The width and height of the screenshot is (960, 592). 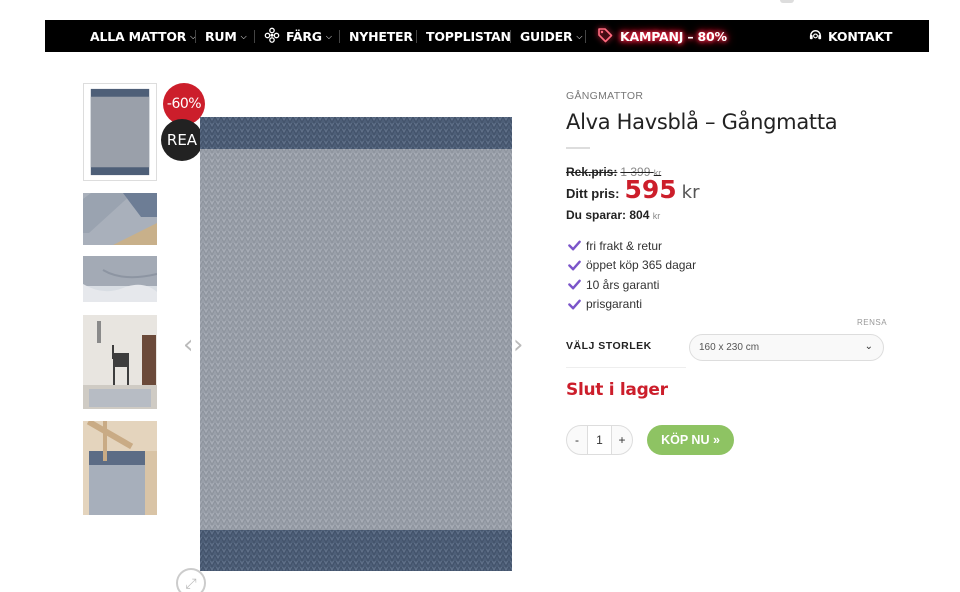 What do you see at coordinates (787, 1) in the screenshot?
I see `decorative-dot` at bounding box center [787, 1].